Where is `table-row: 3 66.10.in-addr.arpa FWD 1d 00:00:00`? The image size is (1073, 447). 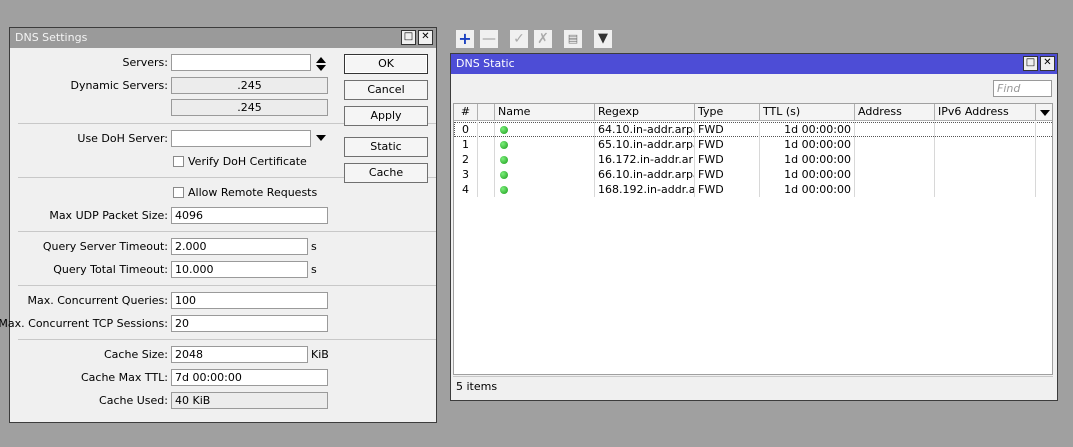 table-row: 3 66.10.in-addr.arpa FWD 1d 00:00:00 is located at coordinates (753, 174).